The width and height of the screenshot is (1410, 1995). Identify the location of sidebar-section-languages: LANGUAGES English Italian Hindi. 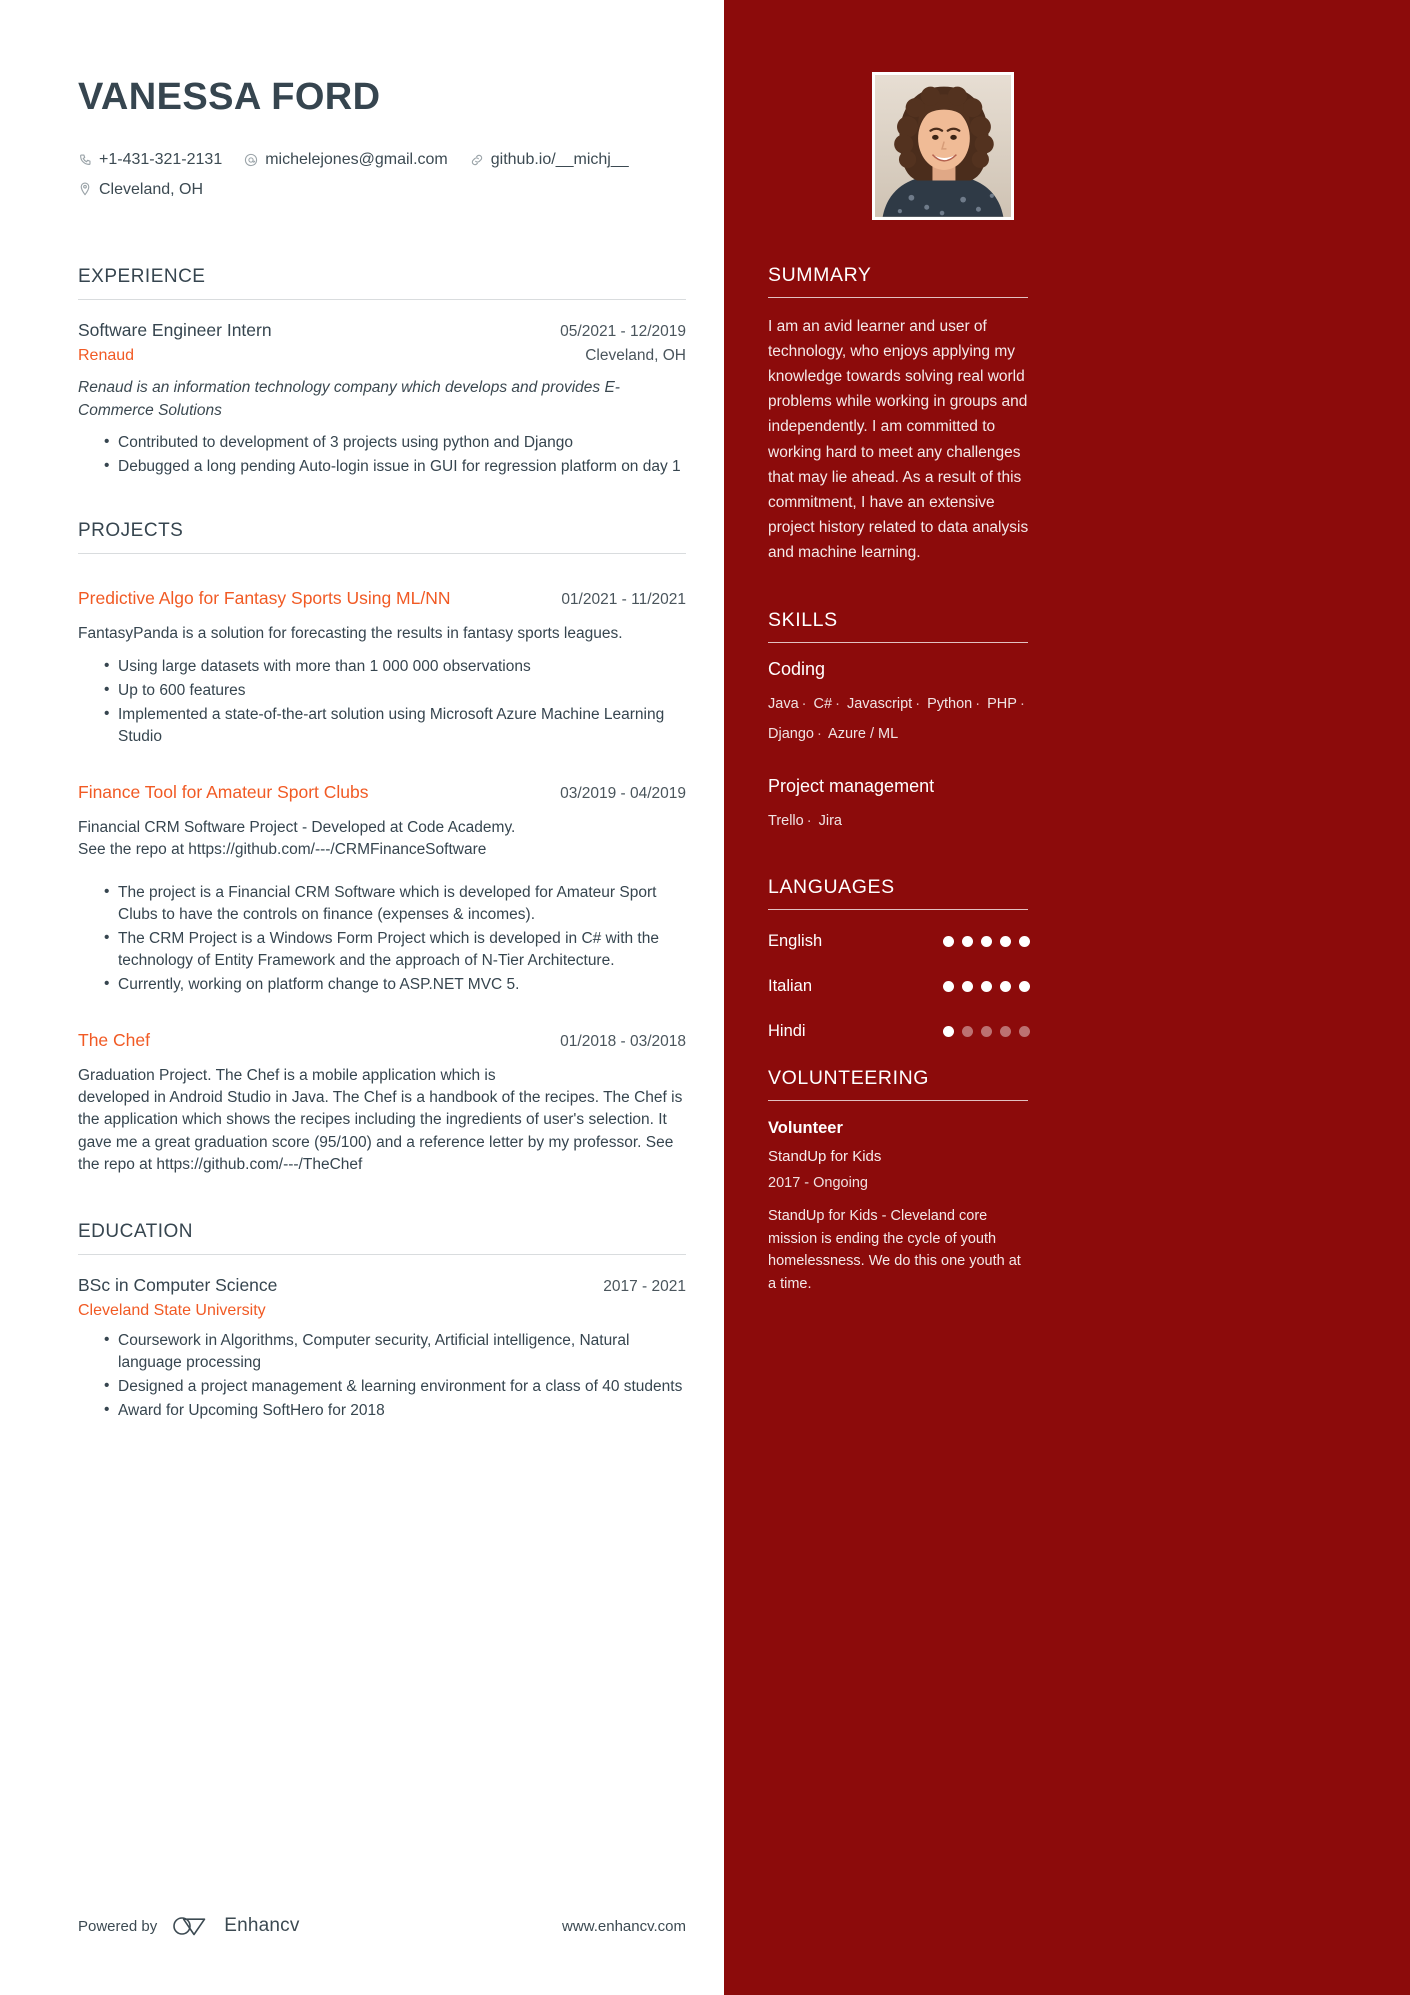
(1064, 958).